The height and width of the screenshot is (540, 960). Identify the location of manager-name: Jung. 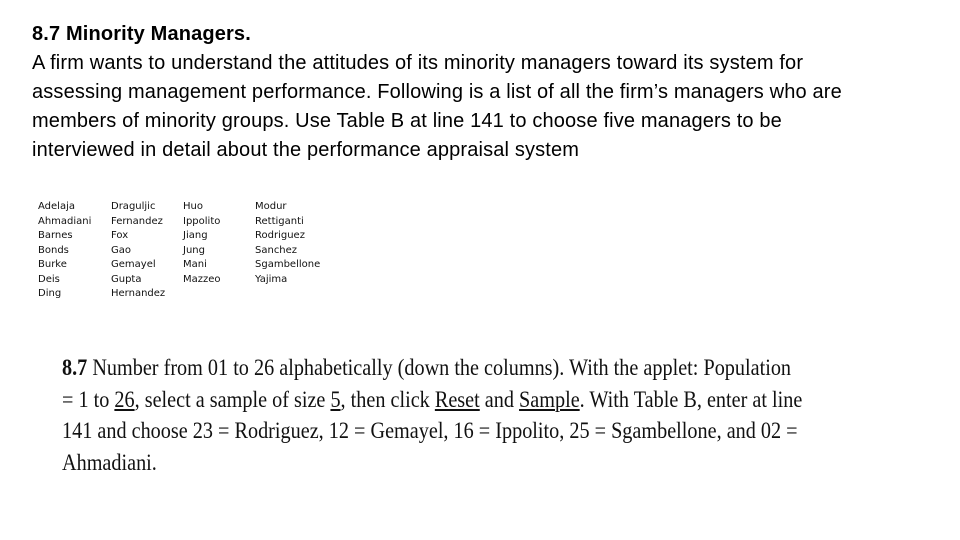
(194, 250).